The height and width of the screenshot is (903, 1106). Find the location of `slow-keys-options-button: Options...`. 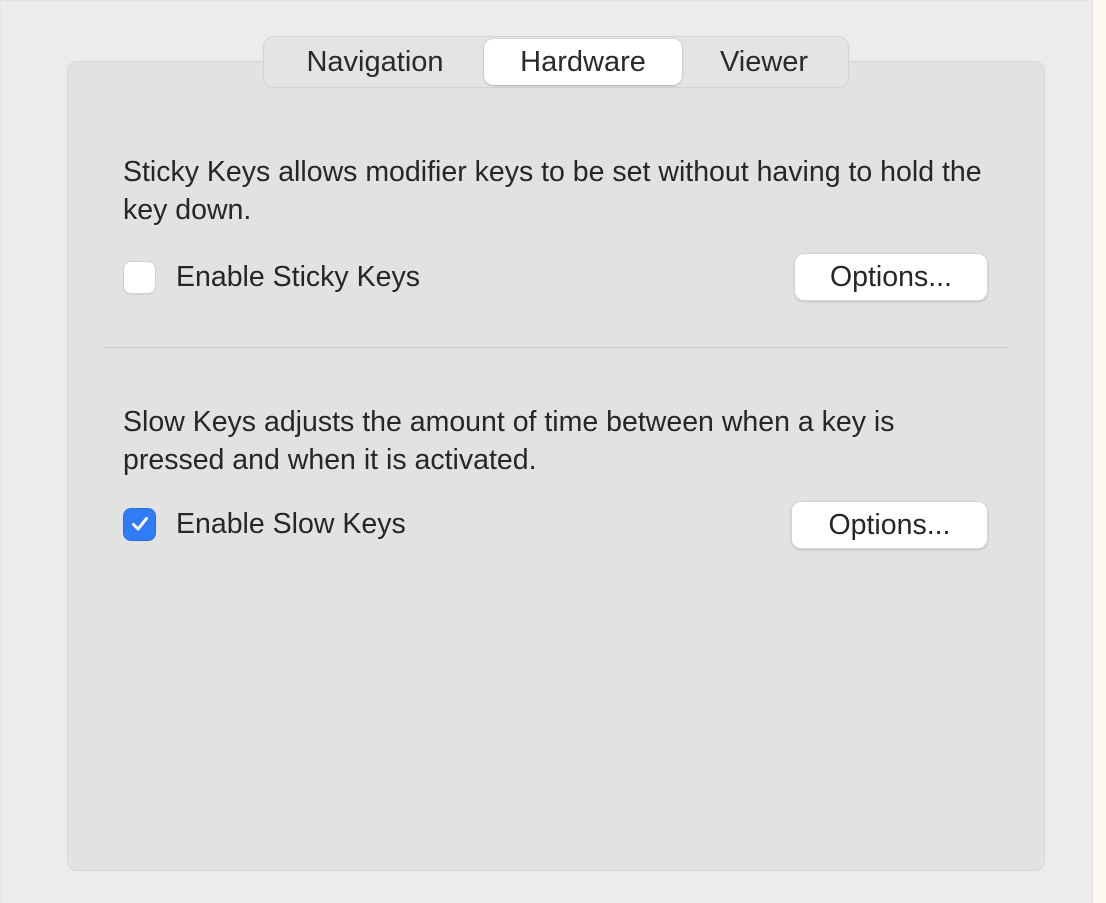

slow-keys-options-button: Options... is located at coordinates (889, 525).